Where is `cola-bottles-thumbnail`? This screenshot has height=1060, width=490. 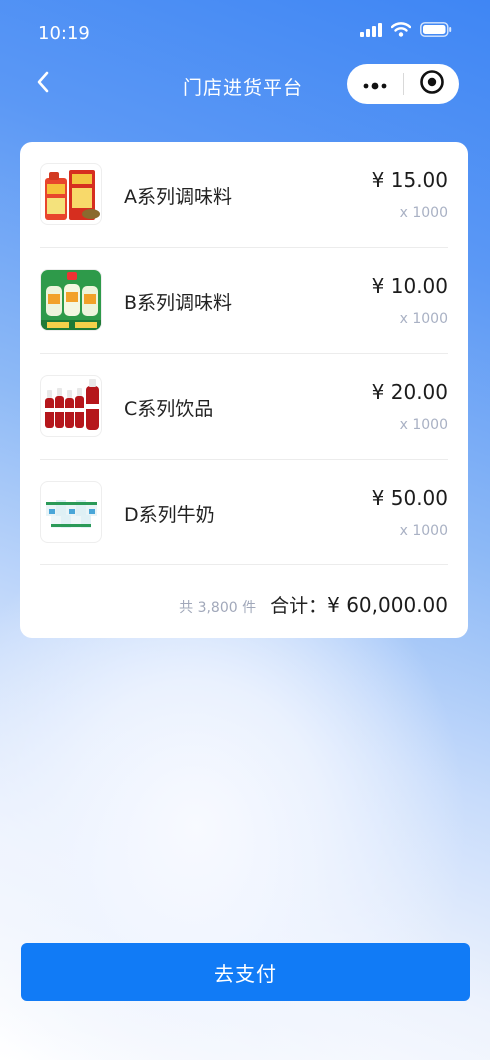 cola-bottles-thumbnail is located at coordinates (71, 406).